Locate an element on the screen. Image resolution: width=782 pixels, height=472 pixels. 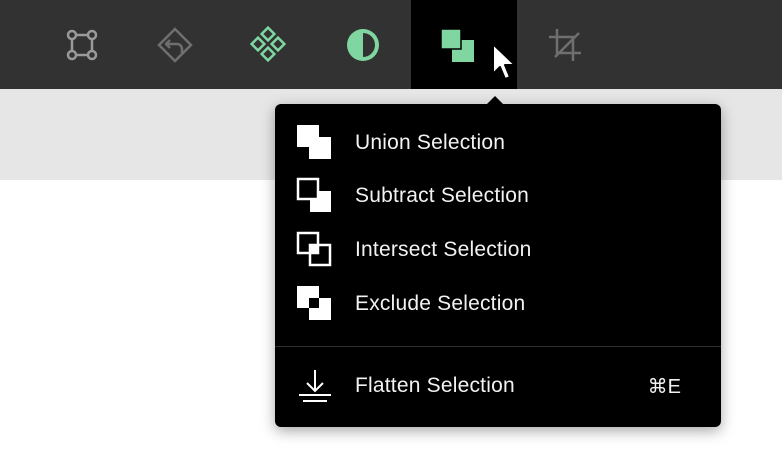
transform-icon is located at coordinates (82, 44).